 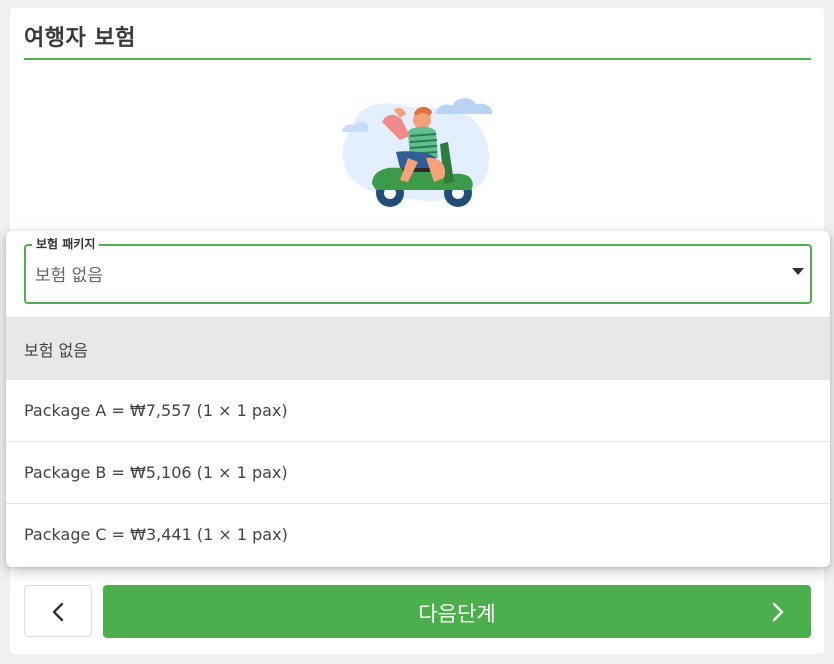 I want to click on option-package-a: Package A = ₩7,557 (1 × 1 pax), so click(x=418, y=410).